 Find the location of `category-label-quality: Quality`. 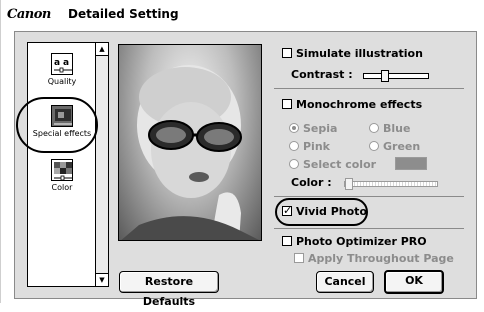

category-label-quality: Quality is located at coordinates (62, 81).